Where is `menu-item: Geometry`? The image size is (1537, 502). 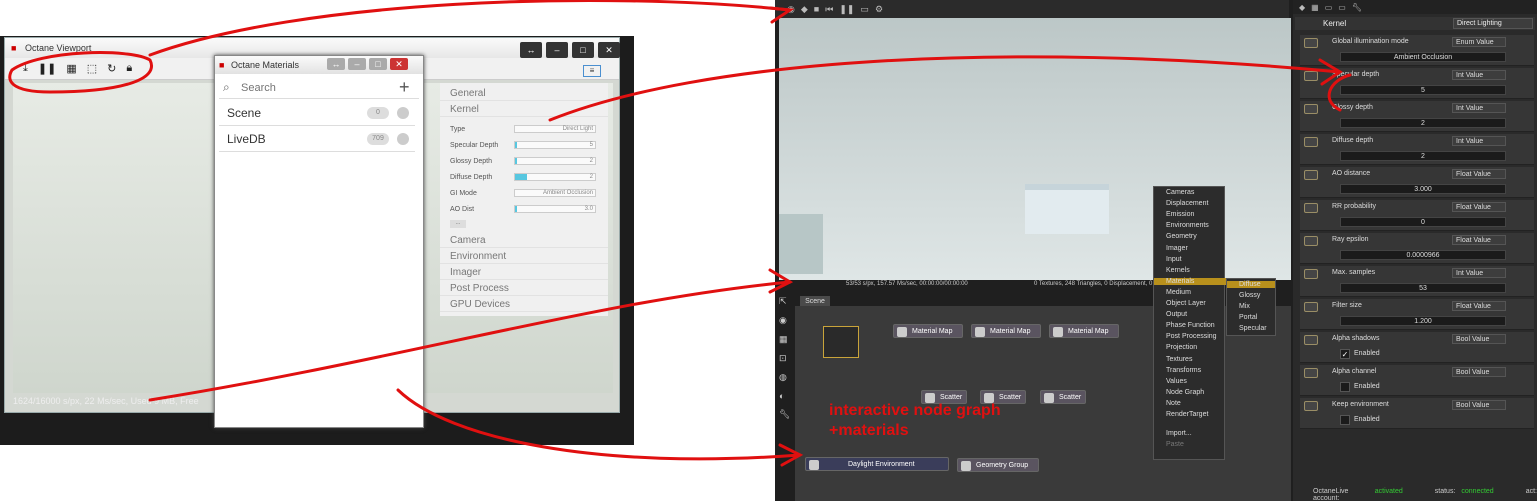 menu-item: Geometry is located at coordinates (1196, 236).